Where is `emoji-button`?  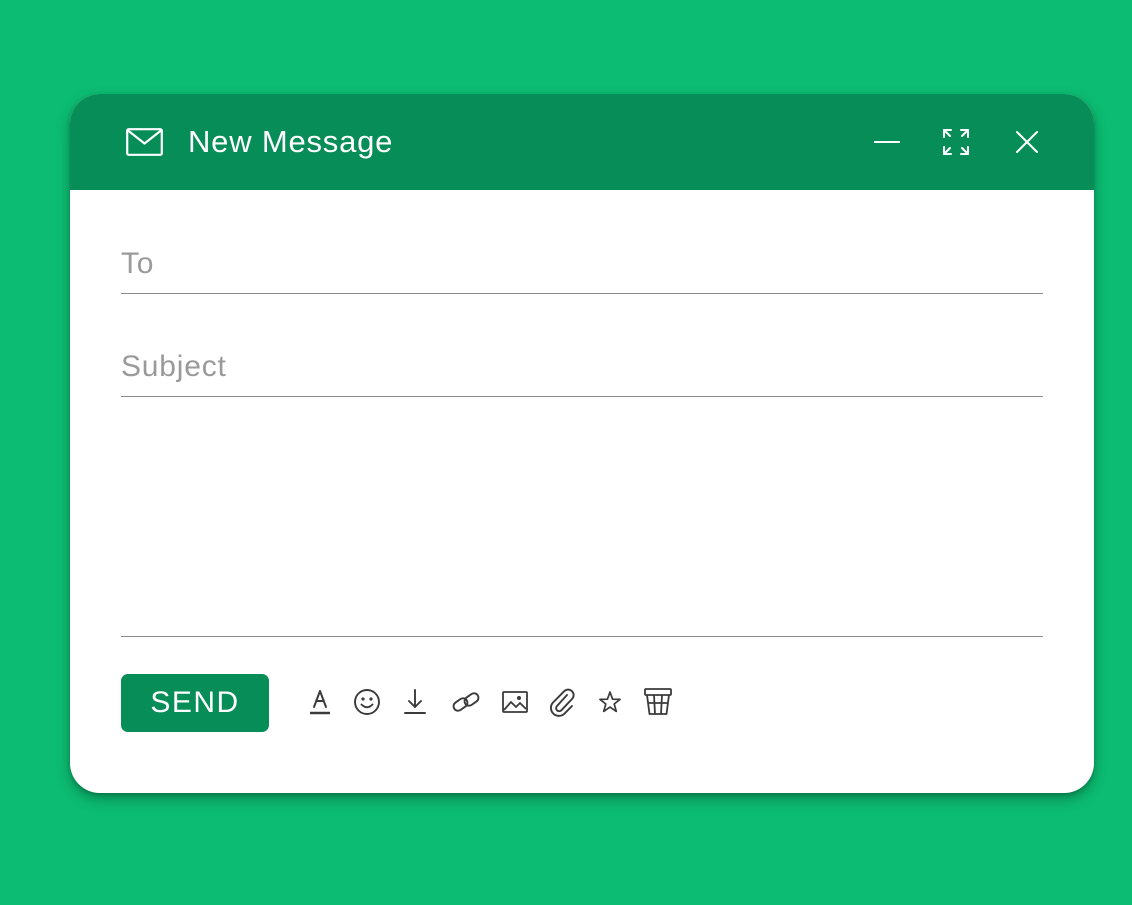 emoji-button is located at coordinates (367, 702).